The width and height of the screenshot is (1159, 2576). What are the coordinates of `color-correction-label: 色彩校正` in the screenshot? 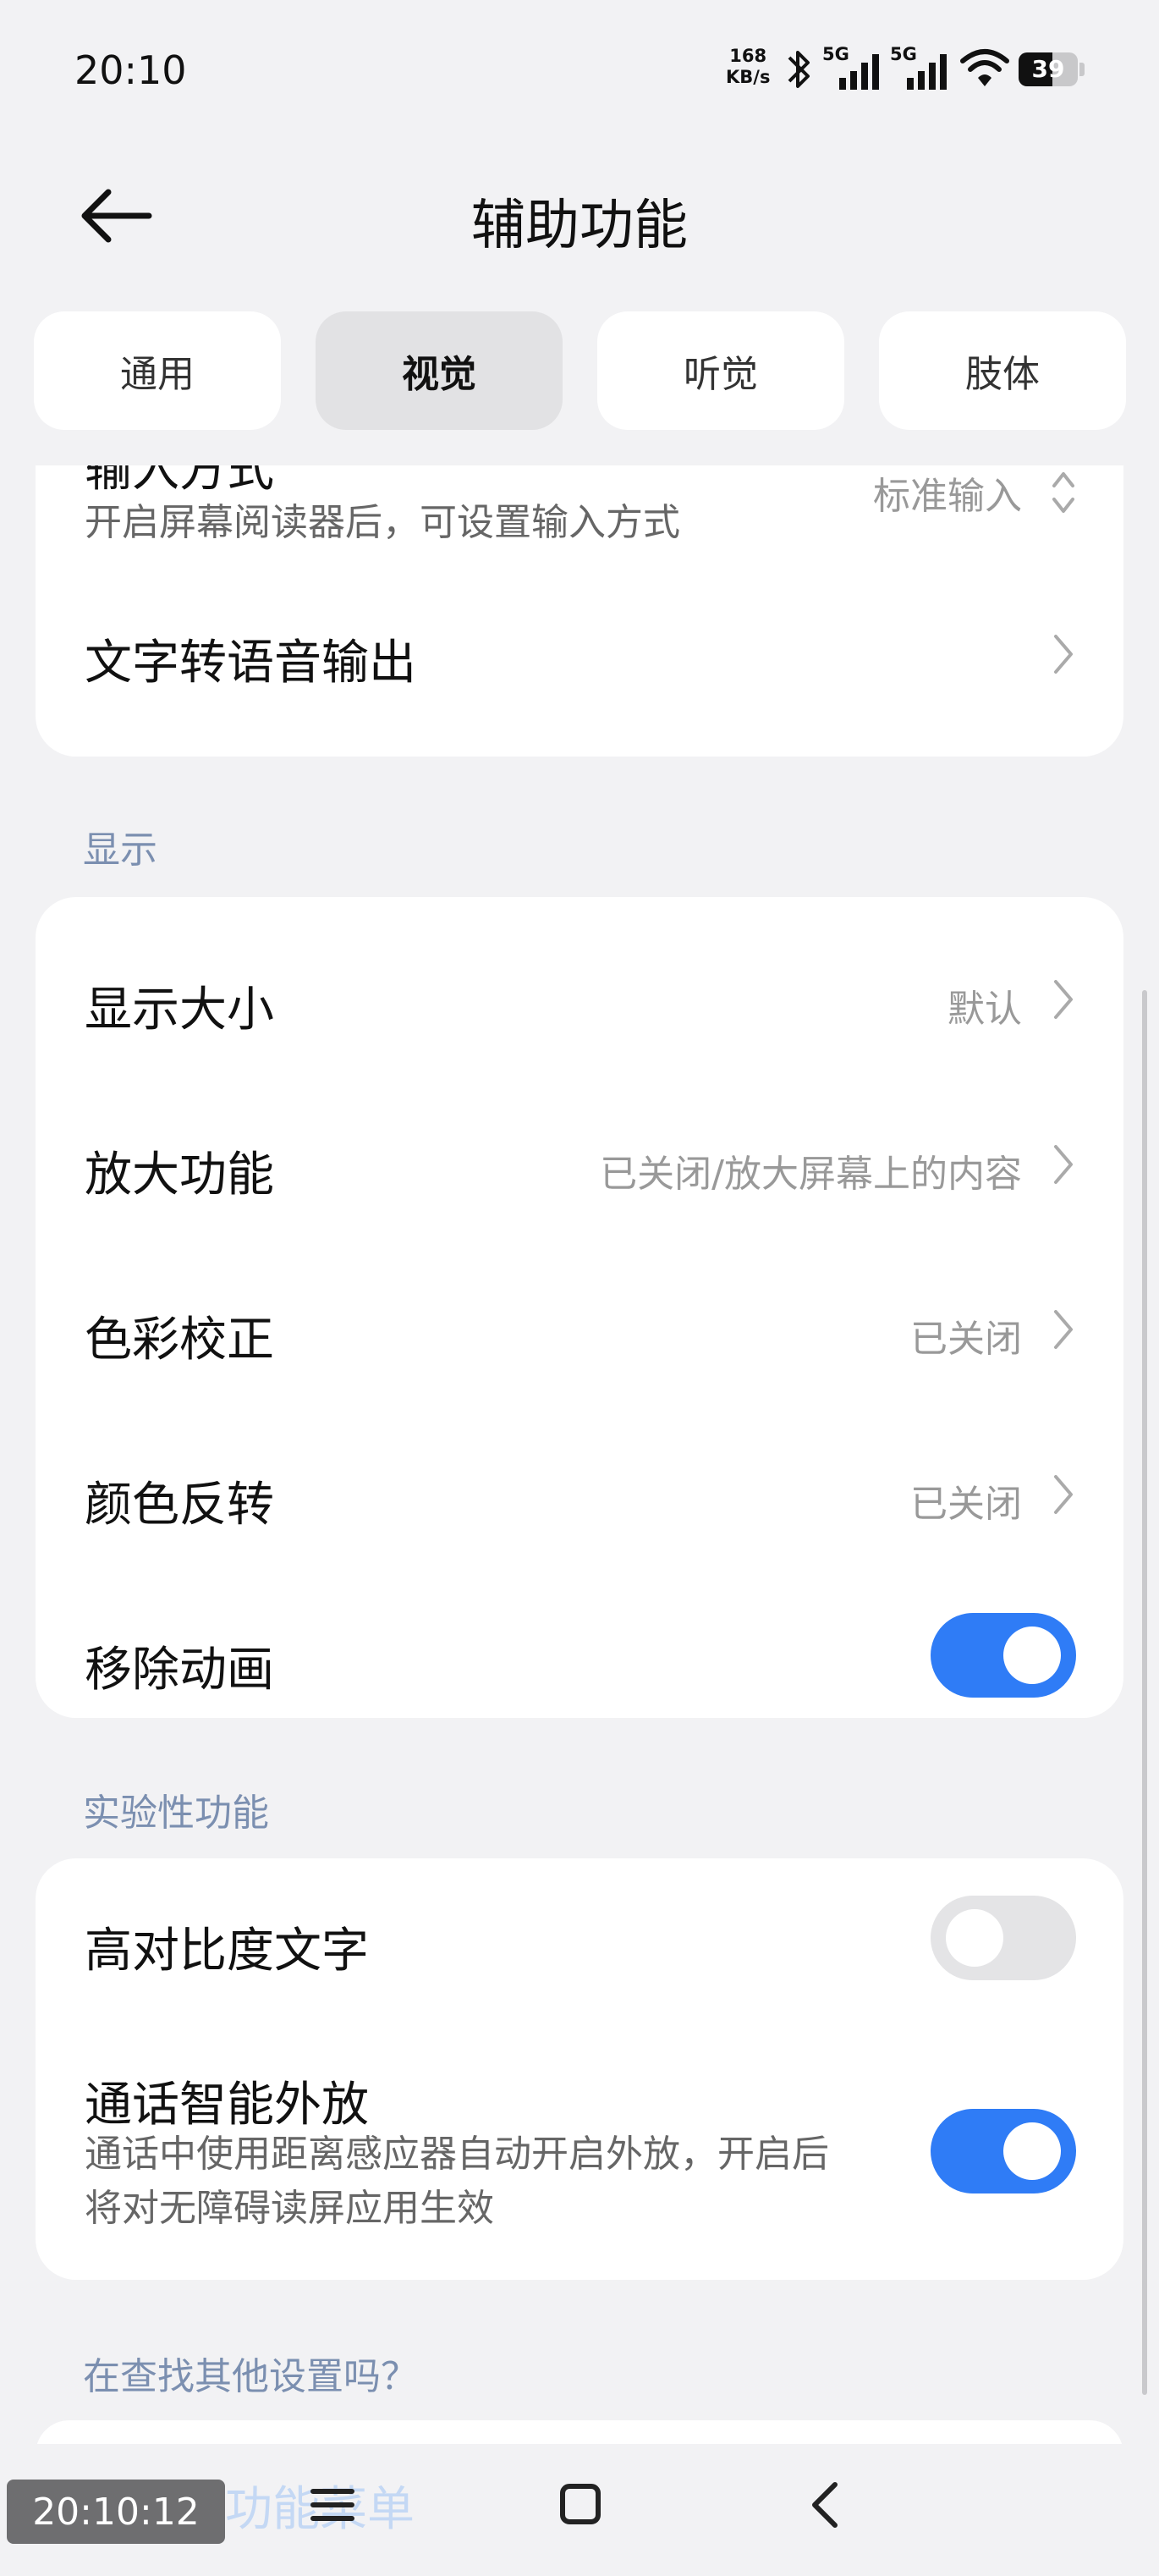 It's located at (179, 1340).